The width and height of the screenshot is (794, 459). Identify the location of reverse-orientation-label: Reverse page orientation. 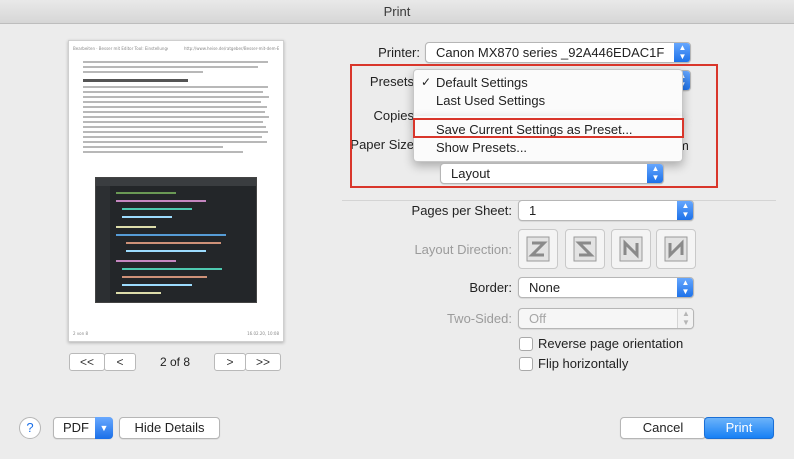
(611, 343).